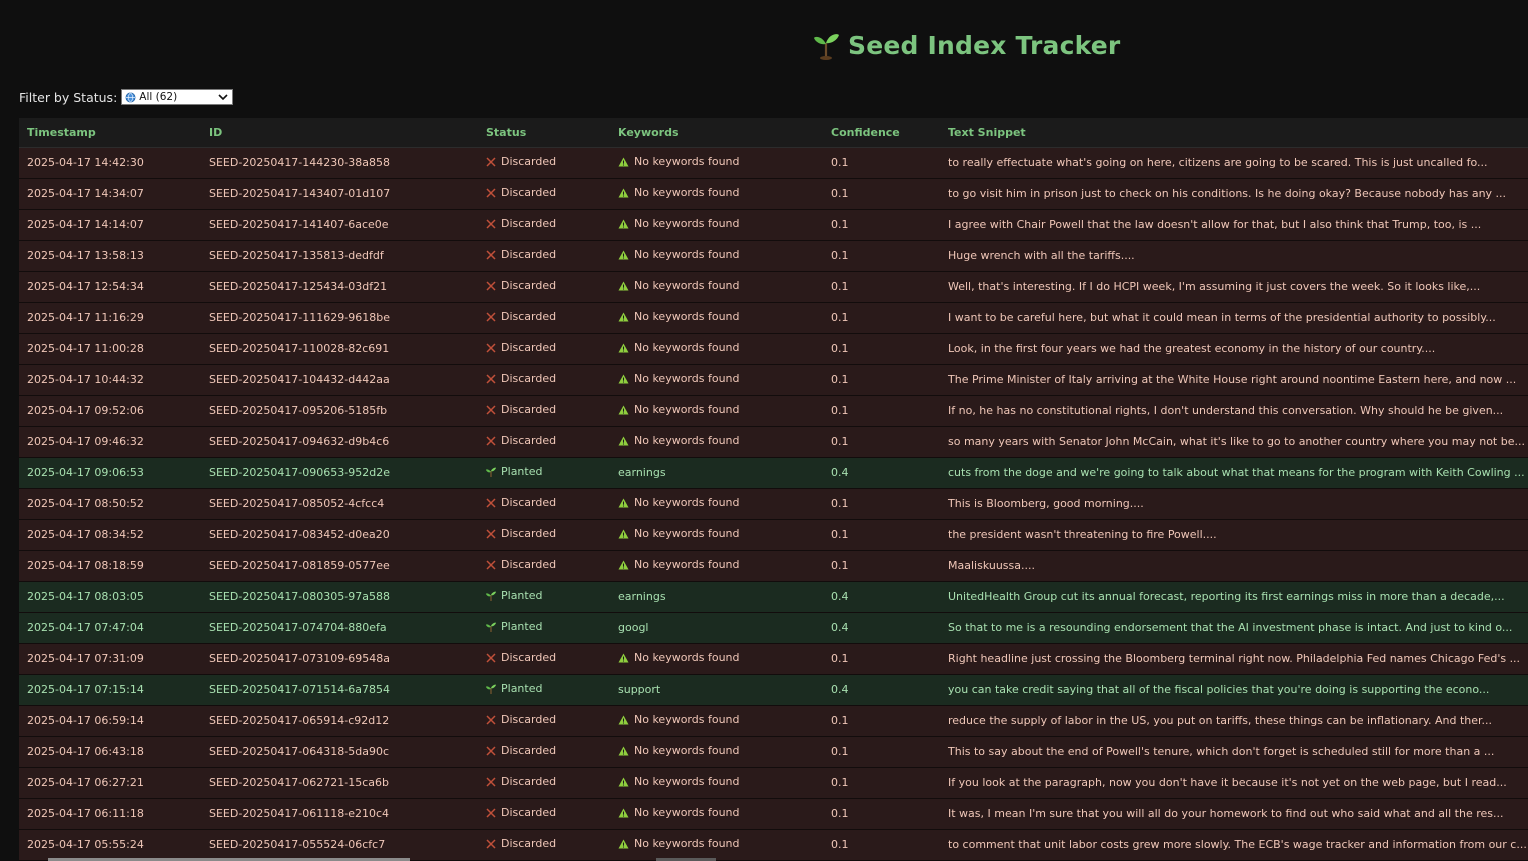 Image resolution: width=1528 pixels, height=861 pixels. What do you see at coordinates (110, 473) in the screenshot?
I see `cell-timestamp: 2025-04-17 09:06:53` at bounding box center [110, 473].